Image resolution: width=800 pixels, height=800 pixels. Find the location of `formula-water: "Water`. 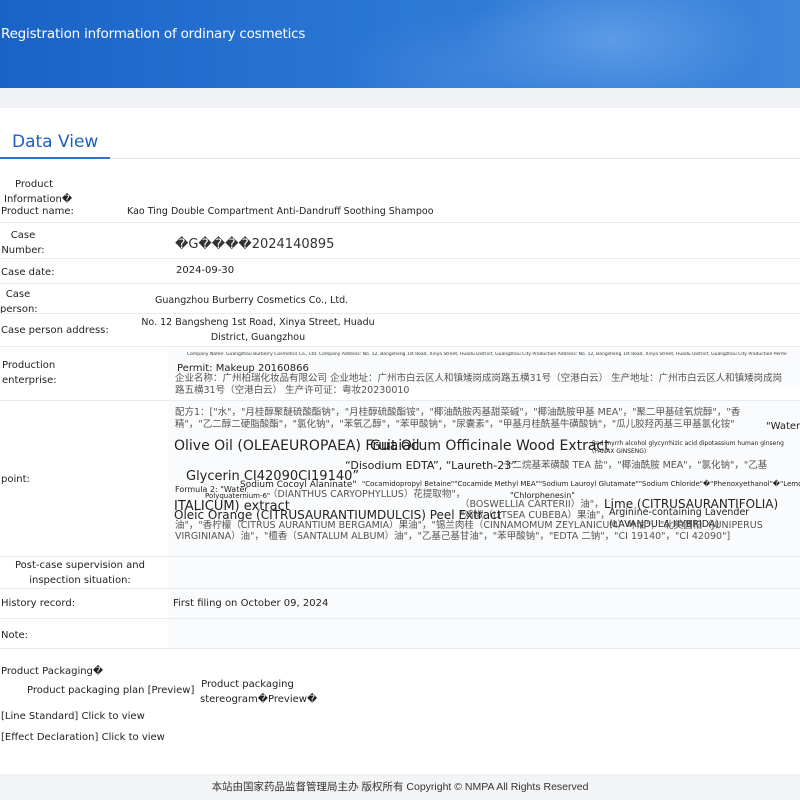

formula-water: "Water is located at coordinates (783, 426).